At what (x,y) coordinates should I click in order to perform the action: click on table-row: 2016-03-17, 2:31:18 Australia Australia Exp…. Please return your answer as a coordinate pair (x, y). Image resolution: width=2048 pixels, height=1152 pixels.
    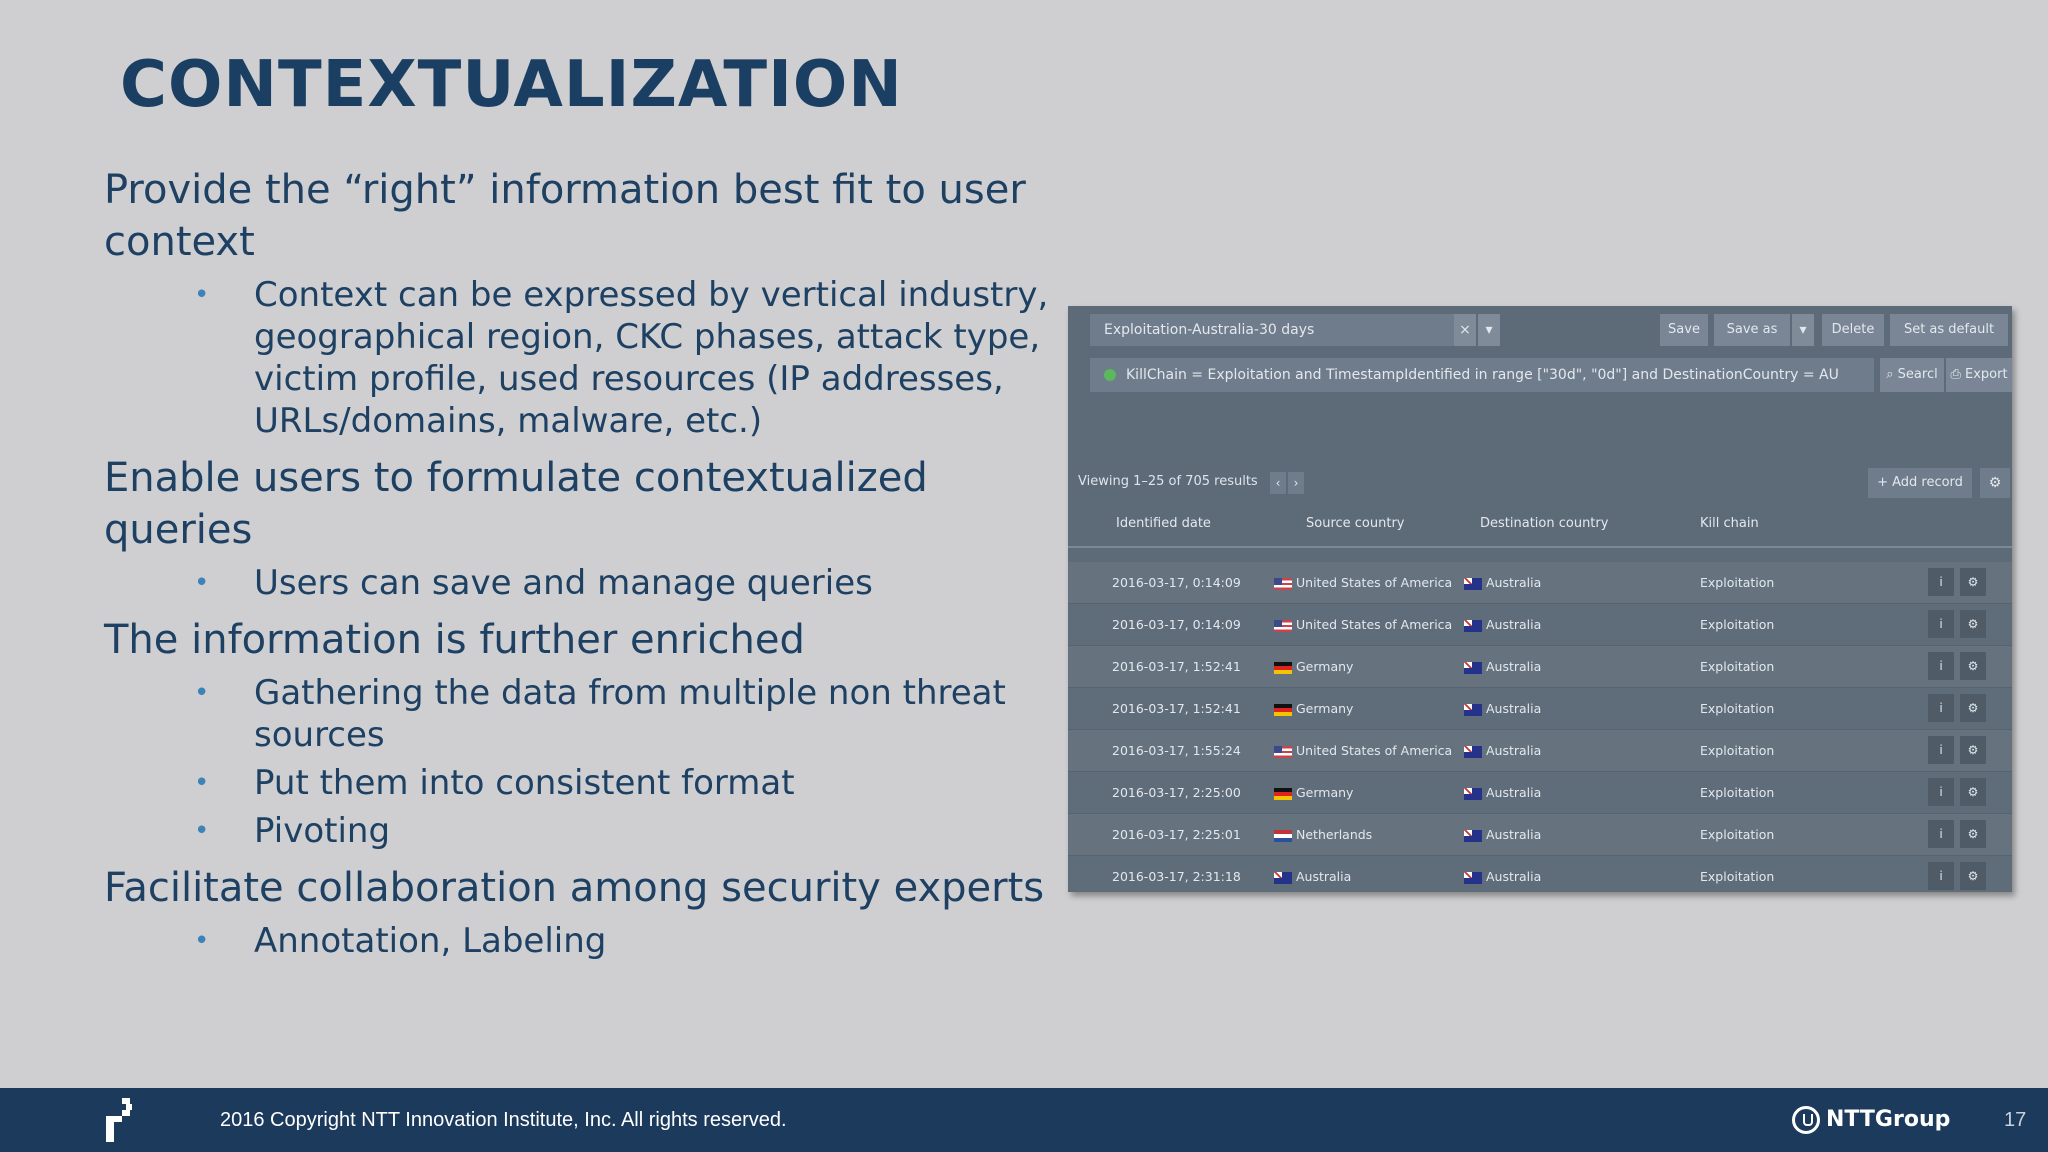
    Looking at the image, I should click on (1540, 874).